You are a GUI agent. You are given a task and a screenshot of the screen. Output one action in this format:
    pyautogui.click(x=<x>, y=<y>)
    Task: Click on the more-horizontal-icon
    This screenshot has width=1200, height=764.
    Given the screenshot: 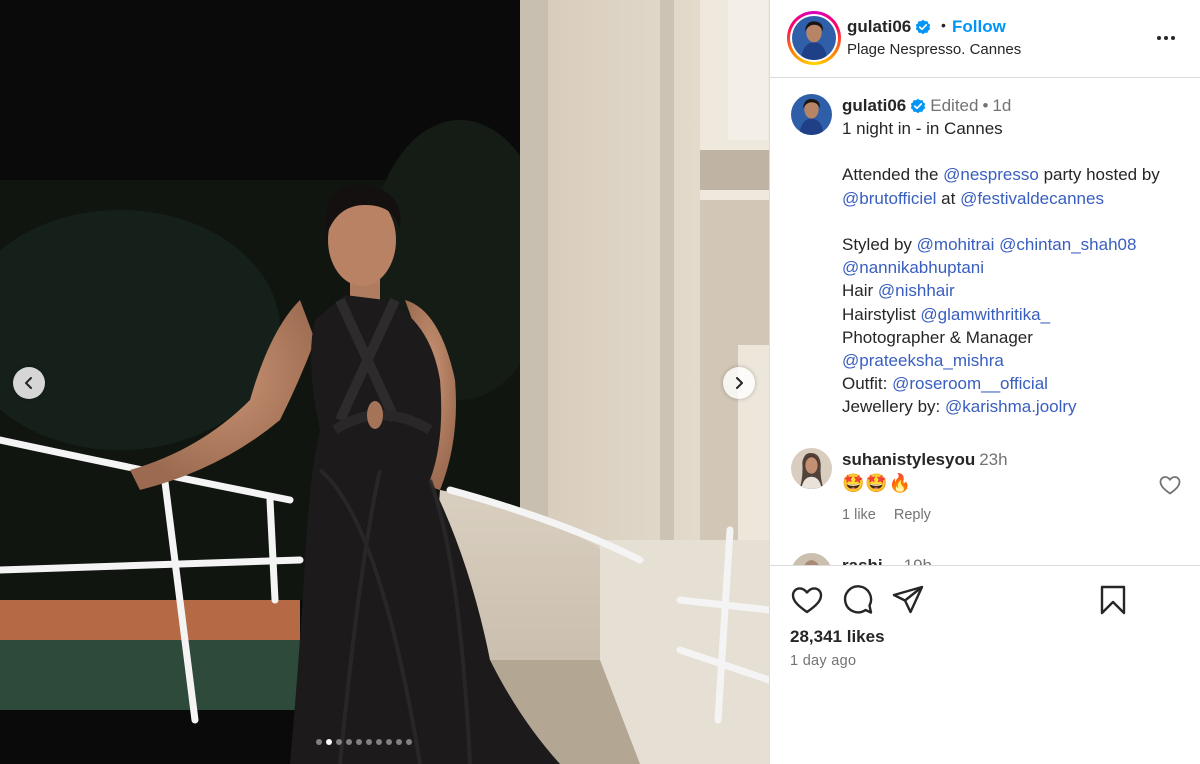 What is the action you would take?
    pyautogui.click(x=1166, y=38)
    